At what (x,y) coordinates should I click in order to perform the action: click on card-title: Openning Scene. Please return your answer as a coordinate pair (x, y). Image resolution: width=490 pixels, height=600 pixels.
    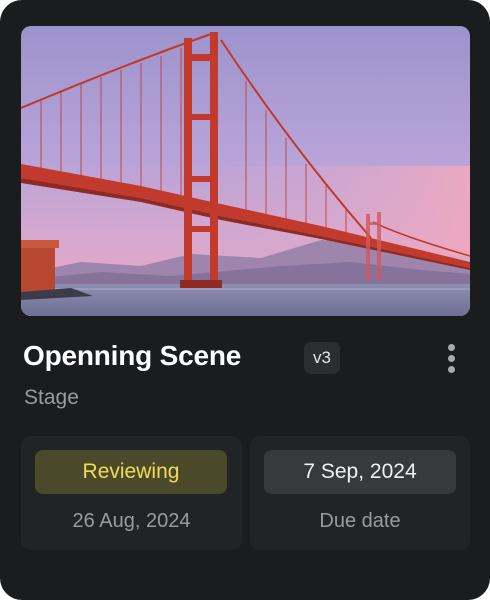
    Looking at the image, I should click on (132, 355).